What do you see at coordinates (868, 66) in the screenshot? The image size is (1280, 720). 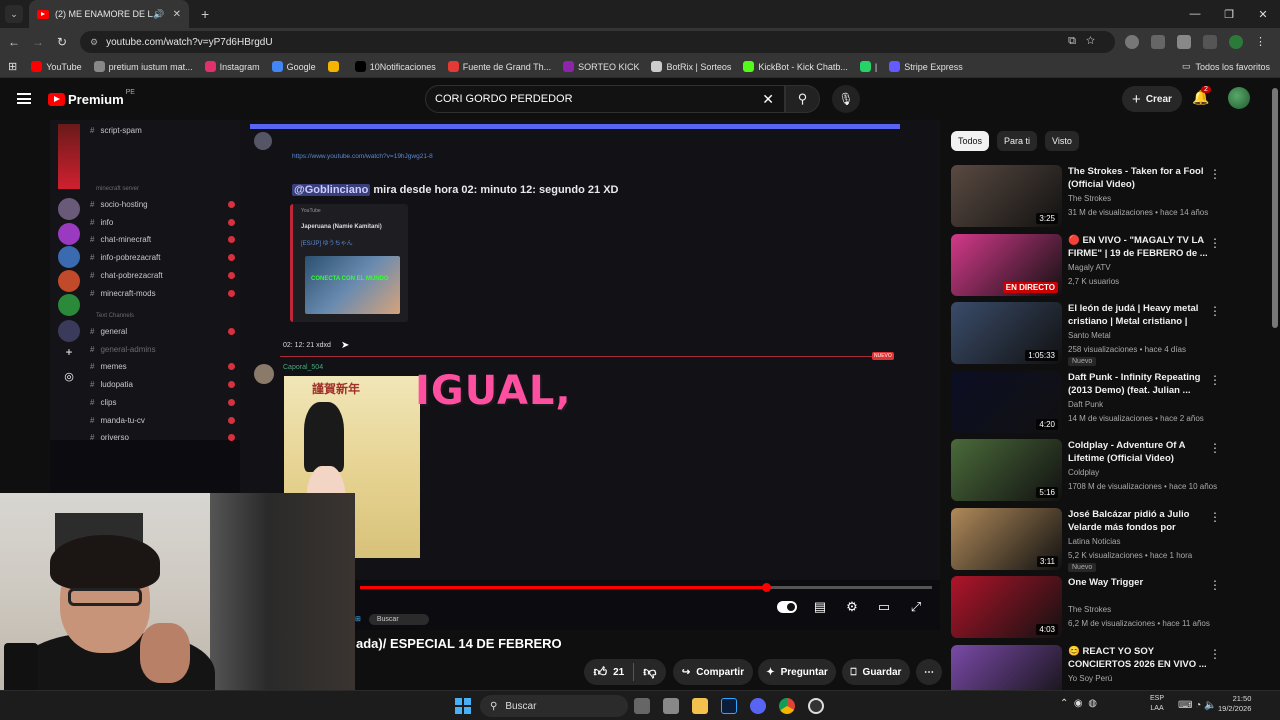 I see `bookmark-item: |` at bounding box center [868, 66].